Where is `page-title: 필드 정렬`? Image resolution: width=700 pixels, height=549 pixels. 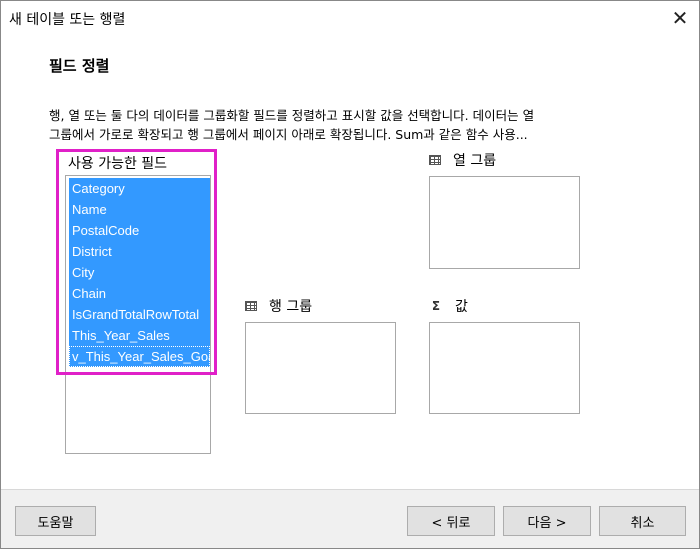 page-title: 필드 정렬 is located at coordinates (79, 66).